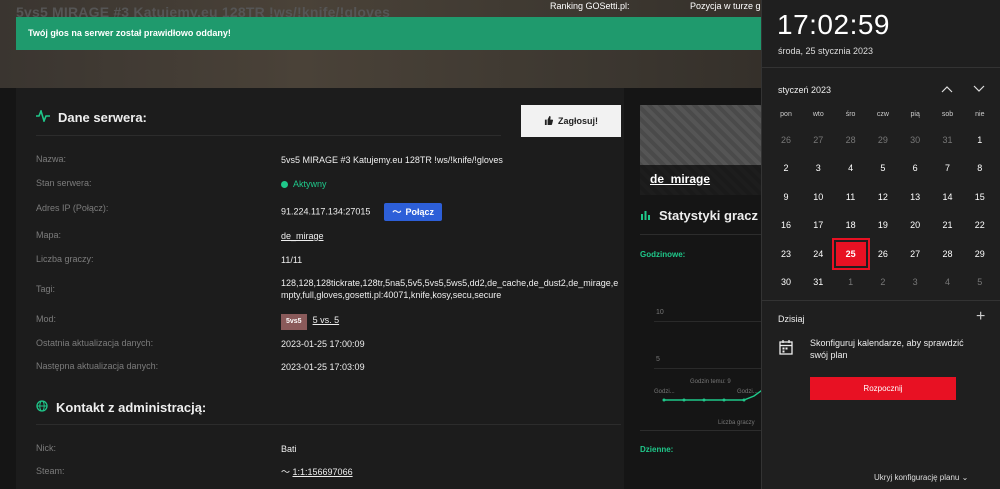  What do you see at coordinates (883, 225) in the screenshot?
I see `calendar-day: 19` at bounding box center [883, 225].